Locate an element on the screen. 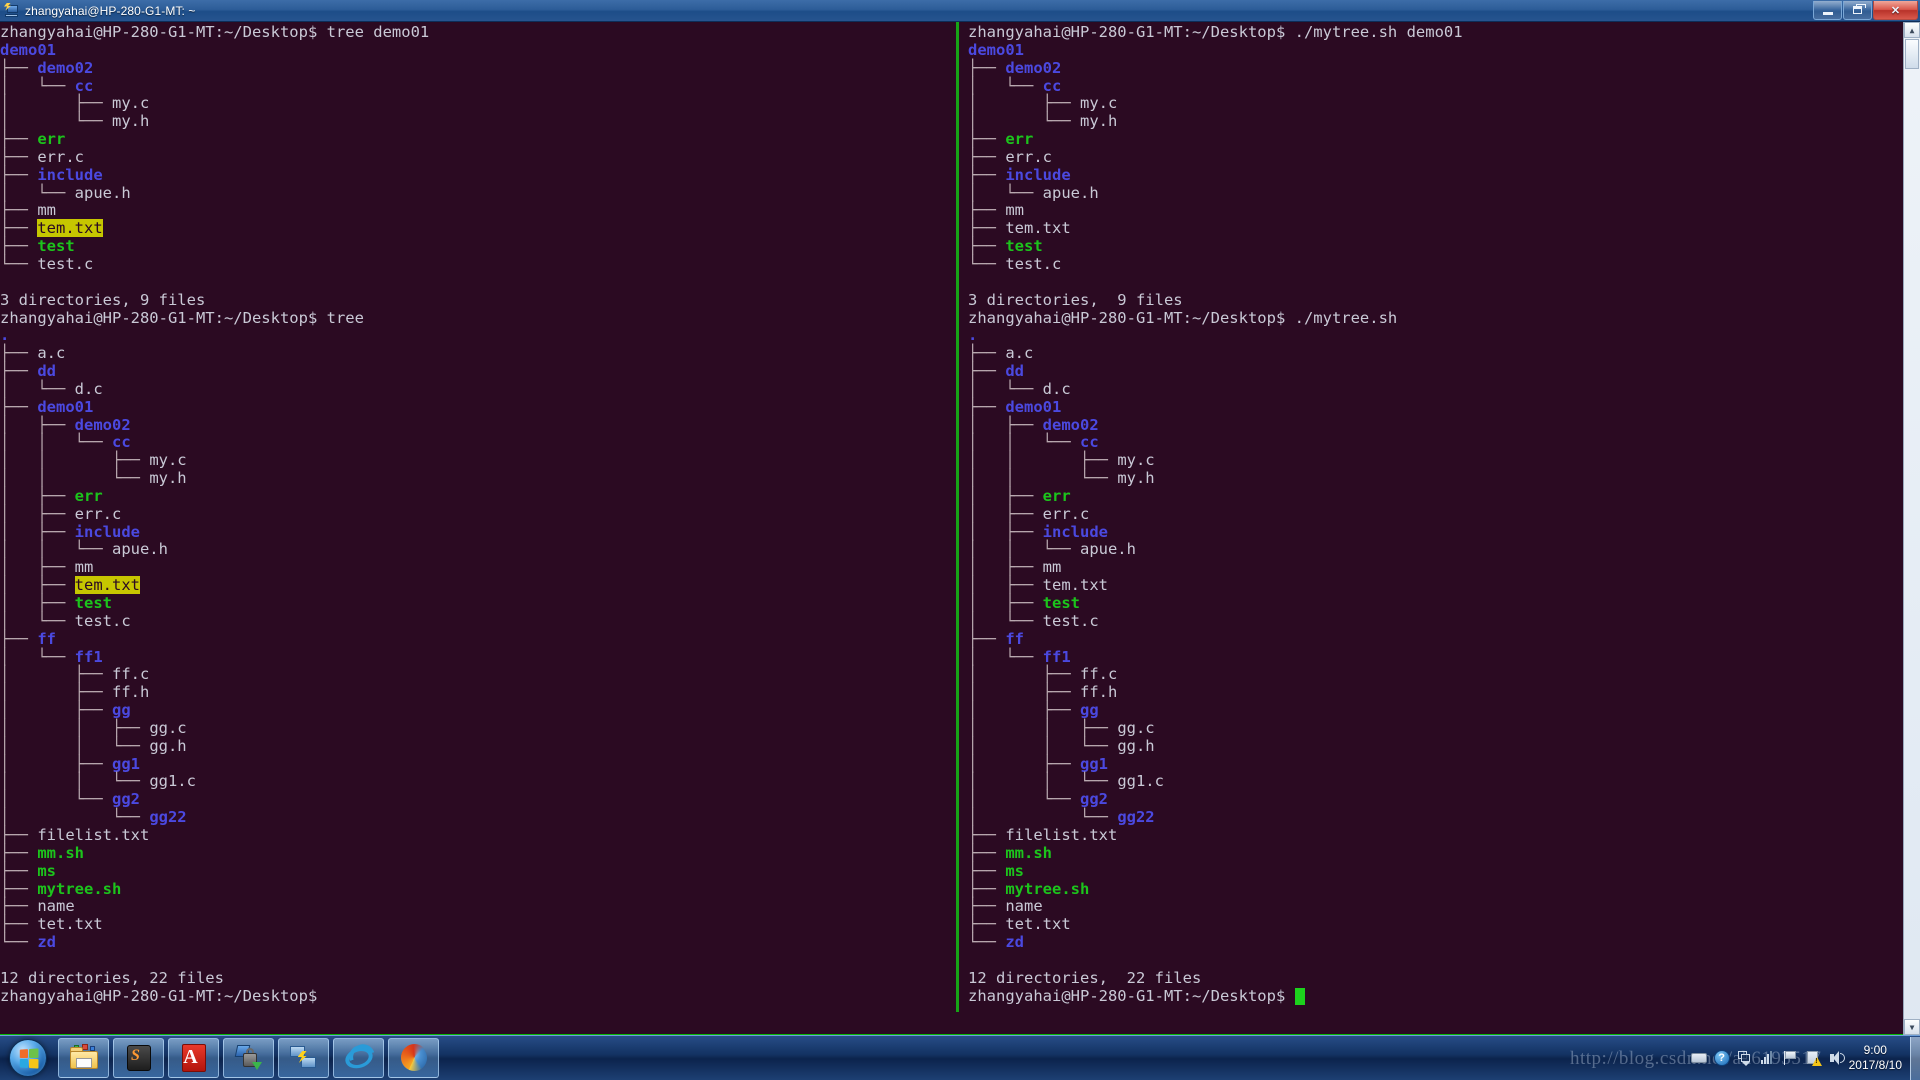 Image resolution: width=1920 pixels, height=1080 pixels. volume-icon is located at coordinates (1837, 1058).